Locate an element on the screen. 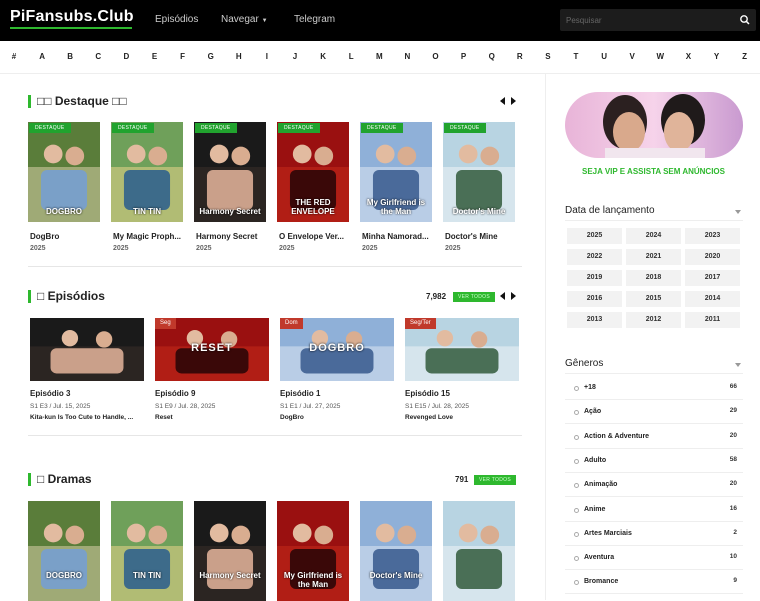 The image size is (760, 601). nav-episodios: Episódios is located at coordinates (176, 19).